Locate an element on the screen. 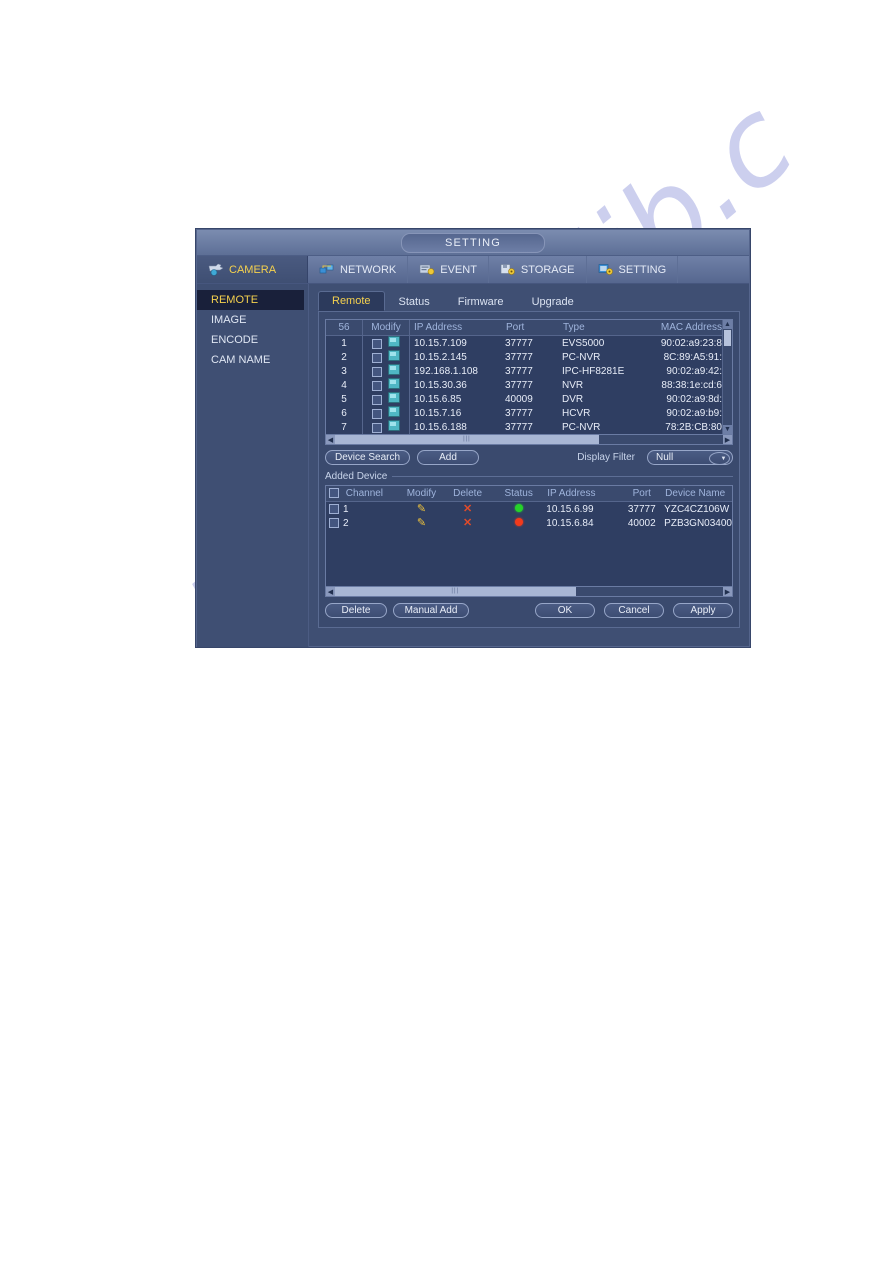  manual-add-button: Manual Add is located at coordinates (431, 610).